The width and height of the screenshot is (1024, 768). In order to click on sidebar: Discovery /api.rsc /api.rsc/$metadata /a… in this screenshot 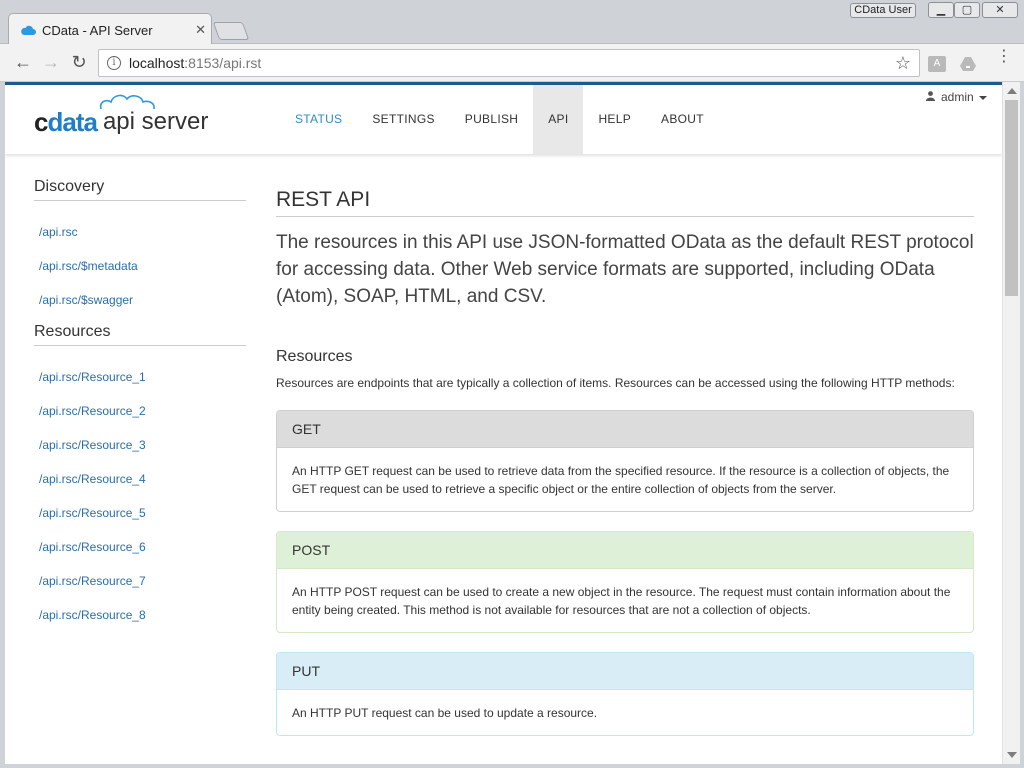, I will do `click(140, 408)`.